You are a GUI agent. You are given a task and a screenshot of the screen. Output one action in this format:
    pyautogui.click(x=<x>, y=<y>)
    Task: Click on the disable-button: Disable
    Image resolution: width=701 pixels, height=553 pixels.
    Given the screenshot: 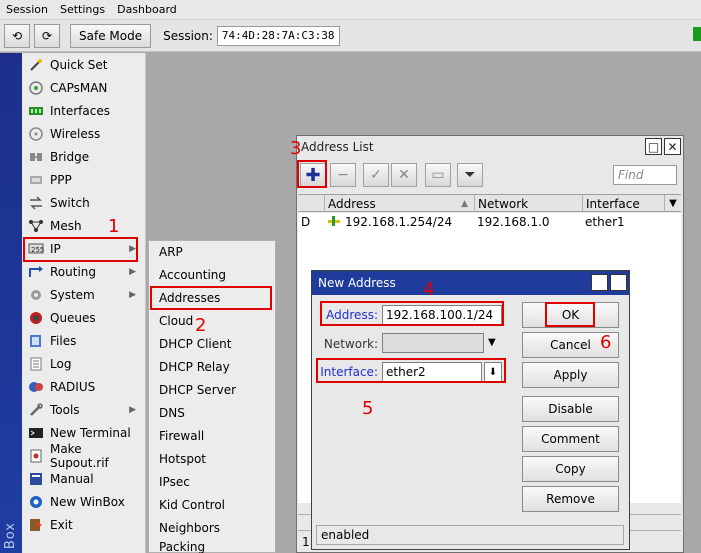 What is the action you would take?
    pyautogui.click(x=570, y=409)
    